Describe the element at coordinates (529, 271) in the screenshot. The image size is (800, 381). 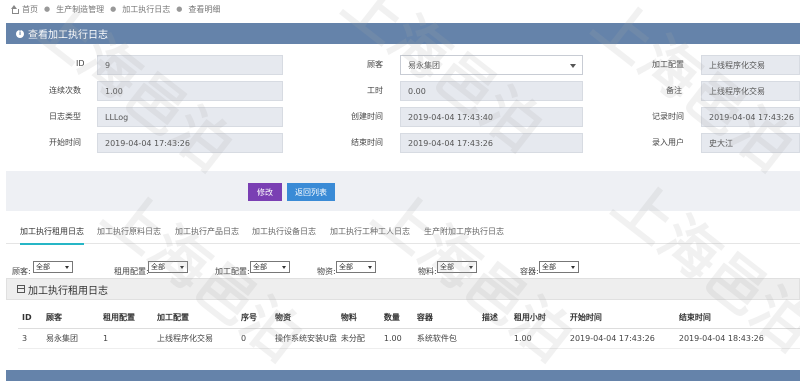
I see `filter-container-label: 容器:` at that location.